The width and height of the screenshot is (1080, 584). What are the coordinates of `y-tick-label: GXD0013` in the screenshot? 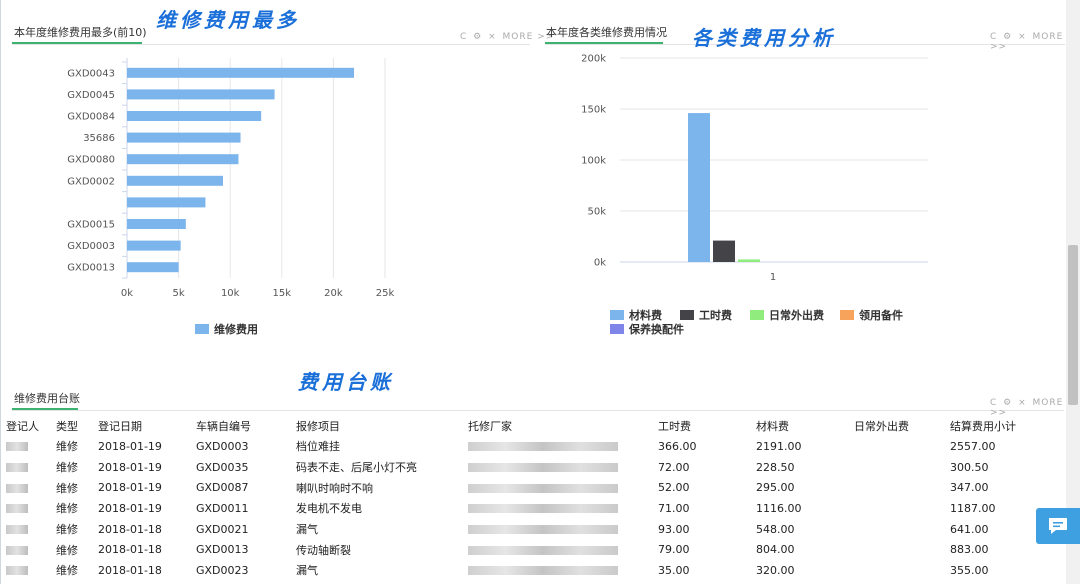 It's located at (91, 268).